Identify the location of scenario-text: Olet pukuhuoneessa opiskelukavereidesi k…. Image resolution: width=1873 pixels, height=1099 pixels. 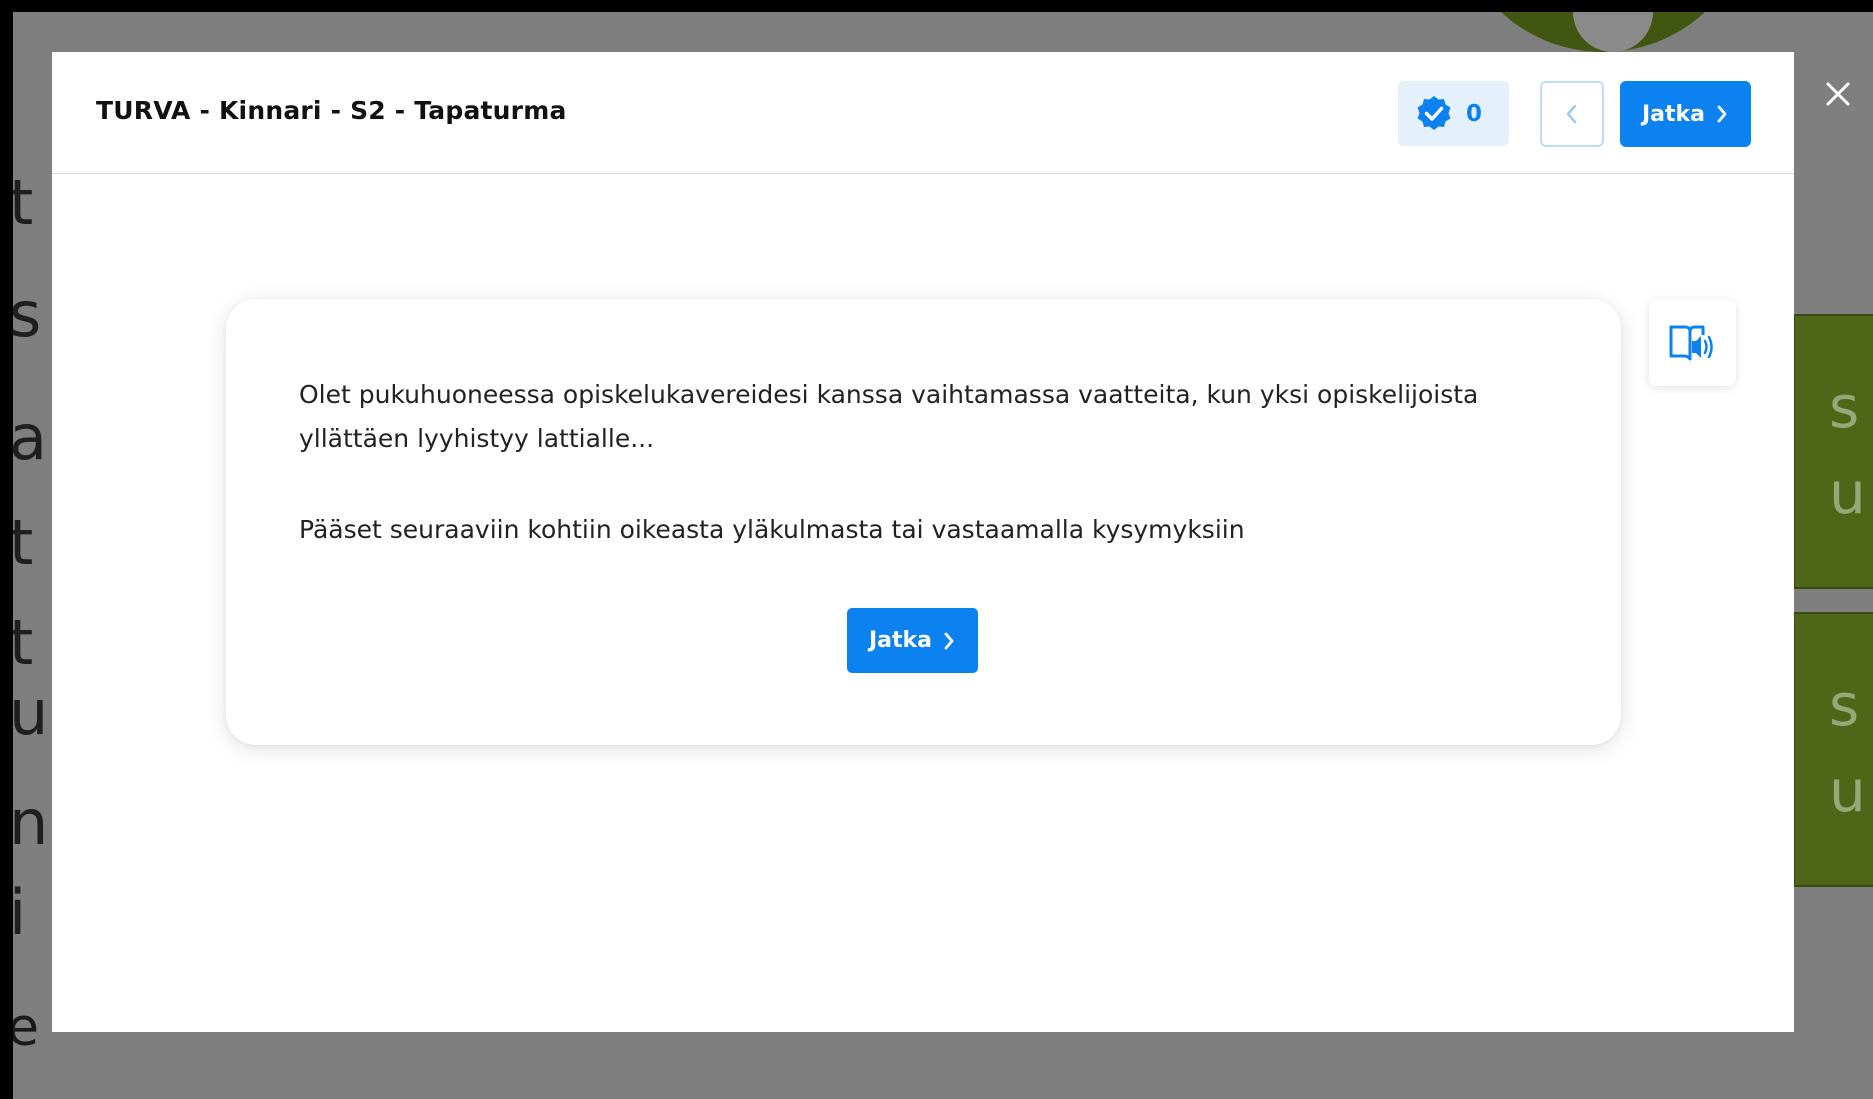
(889, 416).